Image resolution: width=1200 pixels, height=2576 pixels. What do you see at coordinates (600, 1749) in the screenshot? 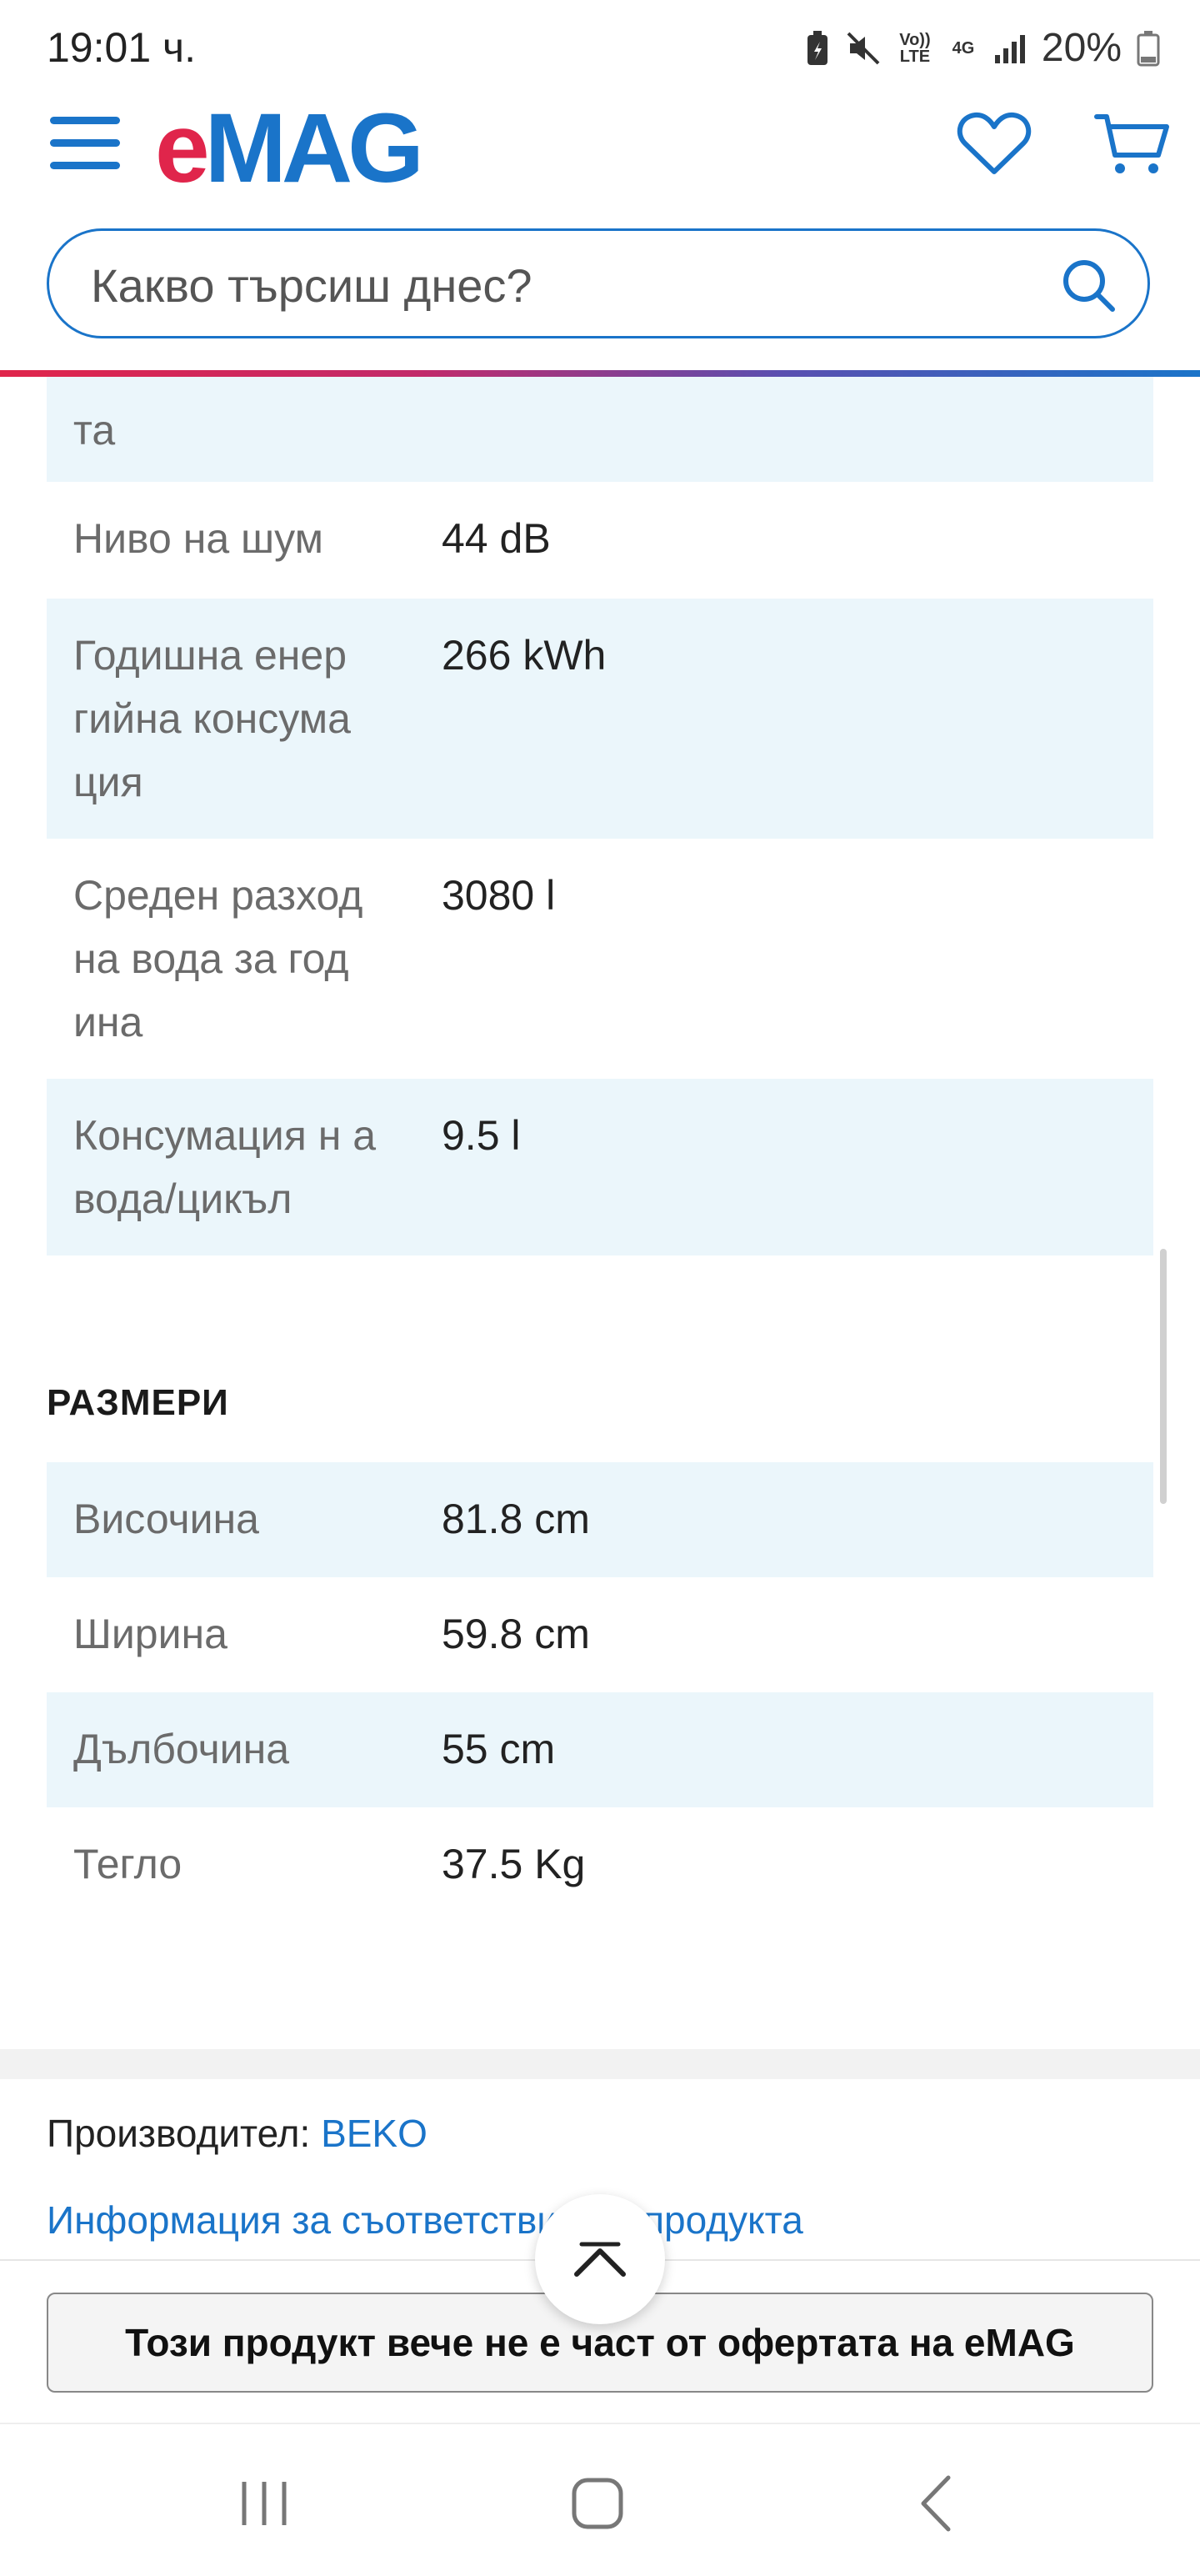
I see `dimension-row: Дълбочина 55 cm` at bounding box center [600, 1749].